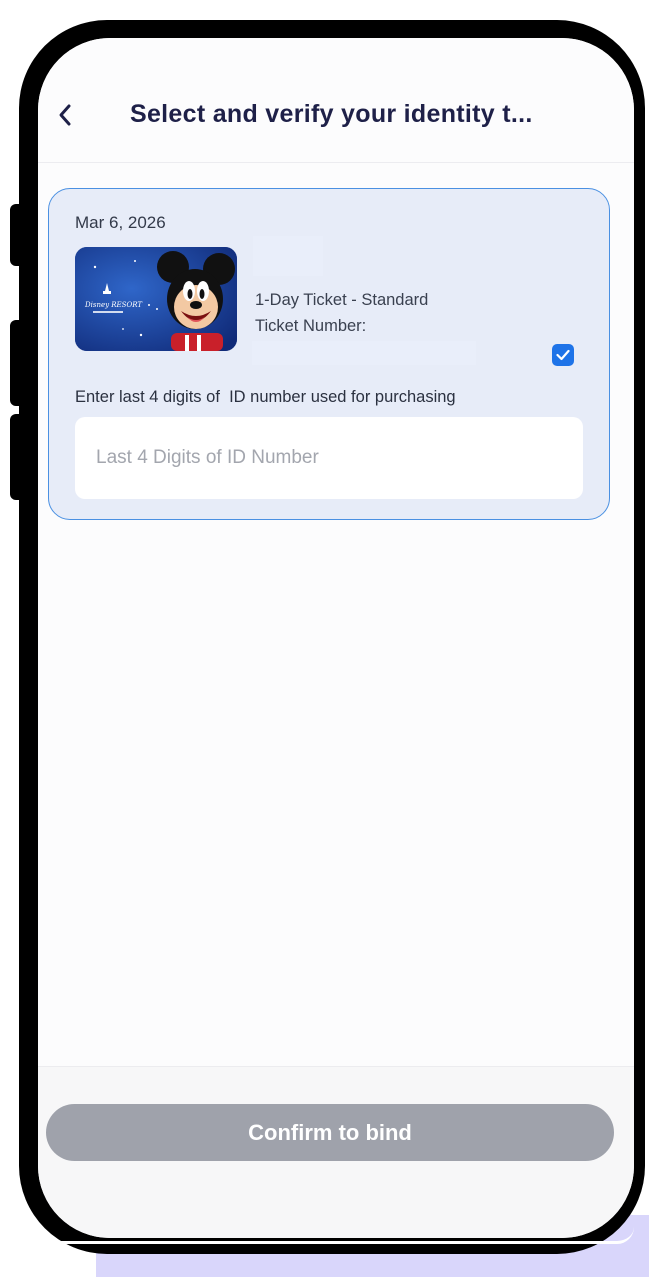 The height and width of the screenshot is (1277, 649). What do you see at coordinates (329, 458) in the screenshot?
I see `id-last-digits-input` at bounding box center [329, 458].